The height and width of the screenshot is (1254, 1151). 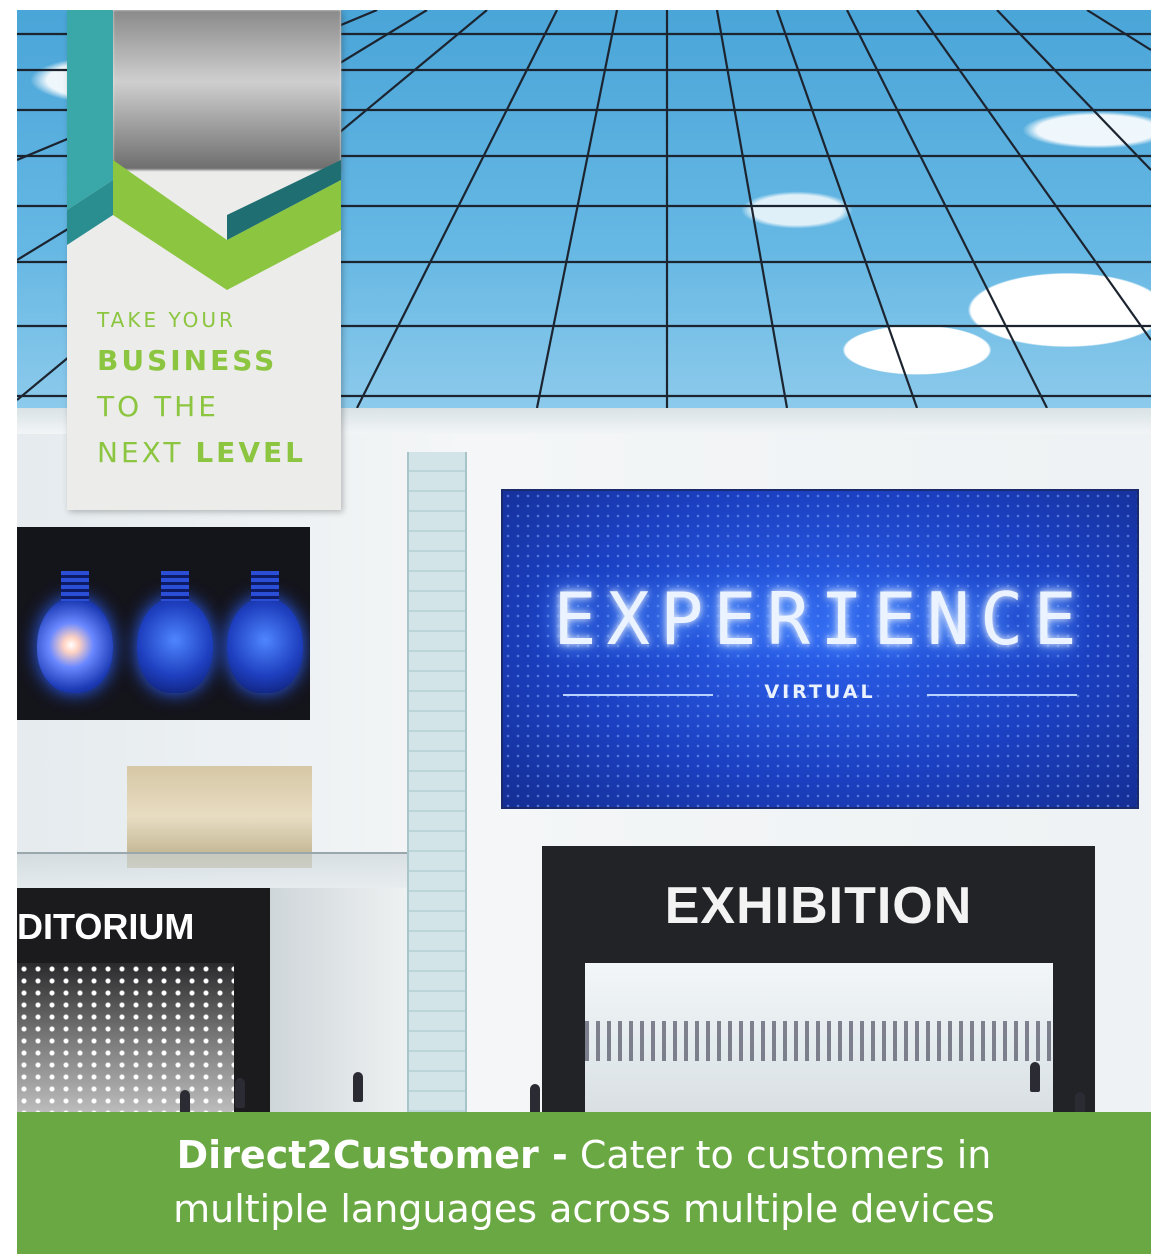 I want to click on screen-subtitle: VIRTUAL, so click(x=820, y=692).